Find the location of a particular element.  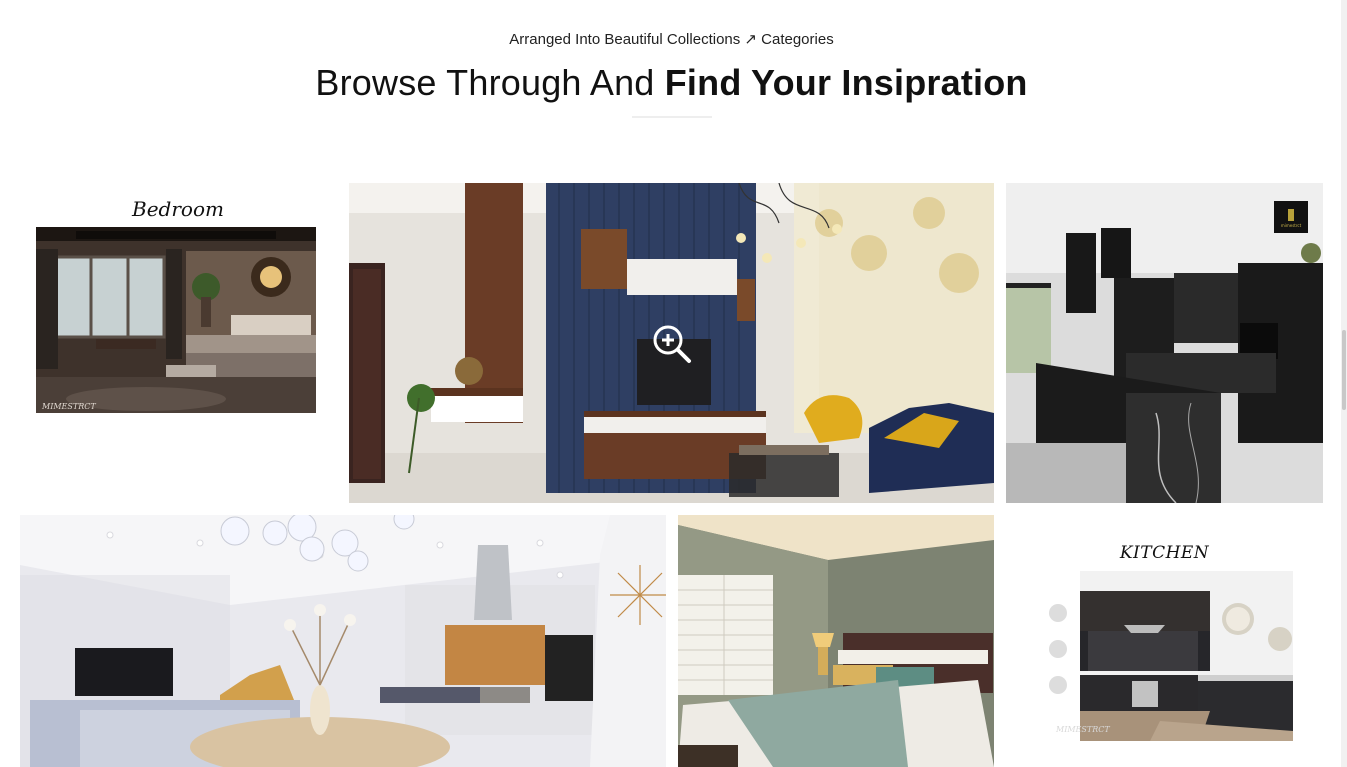

dark-kitchen-tile: mimestrct is located at coordinates (1164, 343).